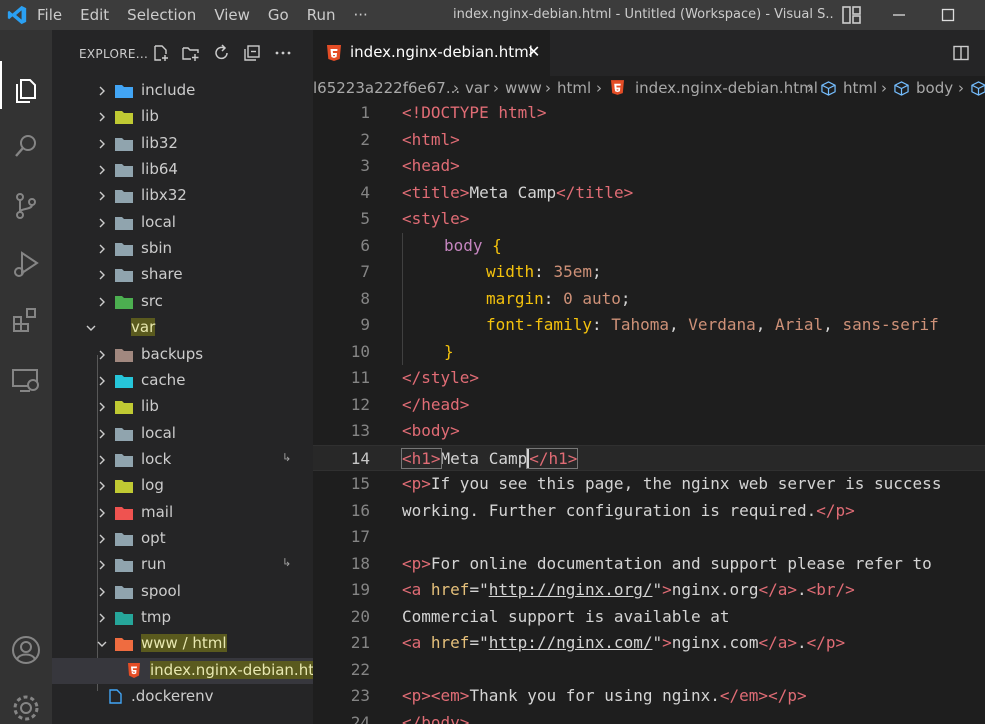 This screenshot has width=985, height=724. I want to click on tree-item: opt, so click(182, 539).